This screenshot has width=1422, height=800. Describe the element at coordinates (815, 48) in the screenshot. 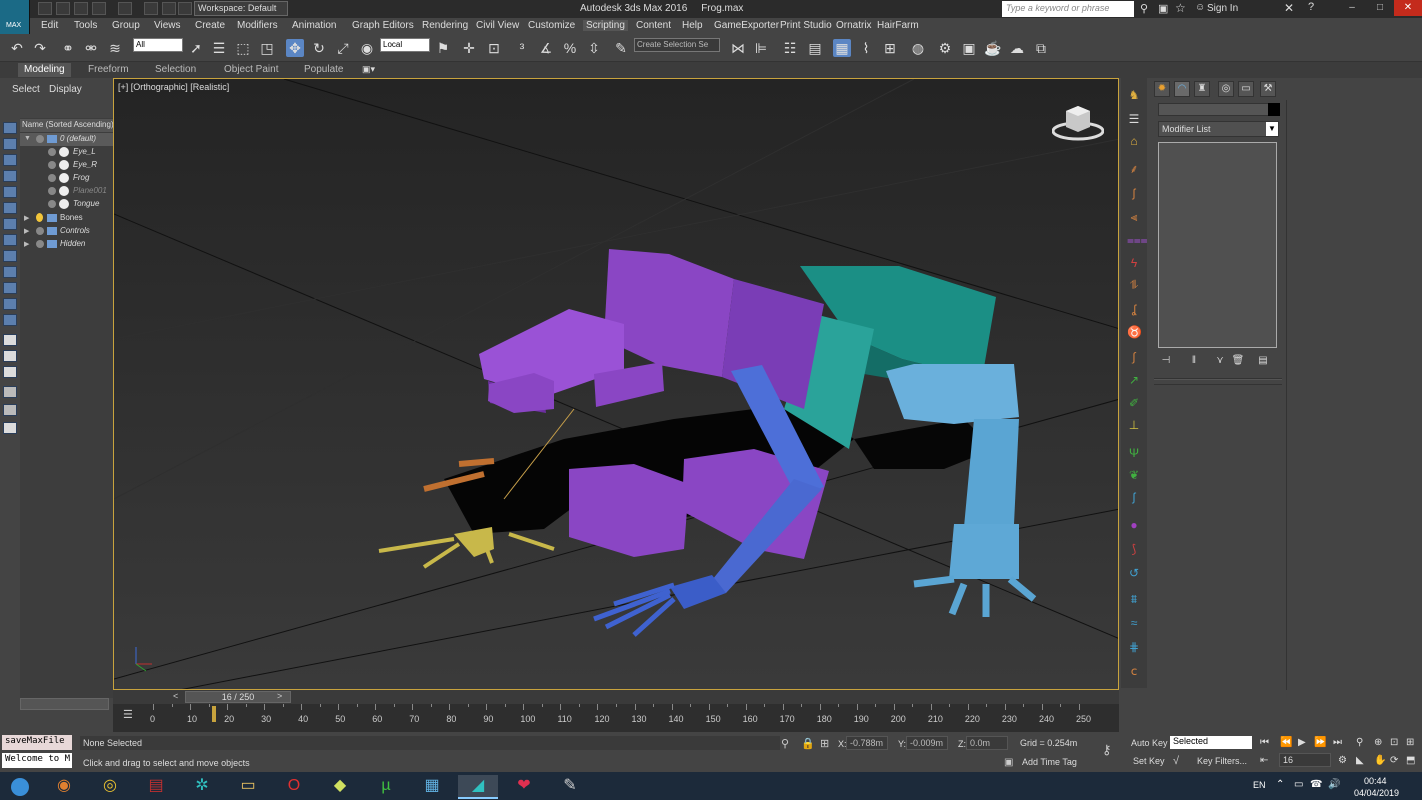

I see `toggle-ribbon-icon: ▤` at that location.